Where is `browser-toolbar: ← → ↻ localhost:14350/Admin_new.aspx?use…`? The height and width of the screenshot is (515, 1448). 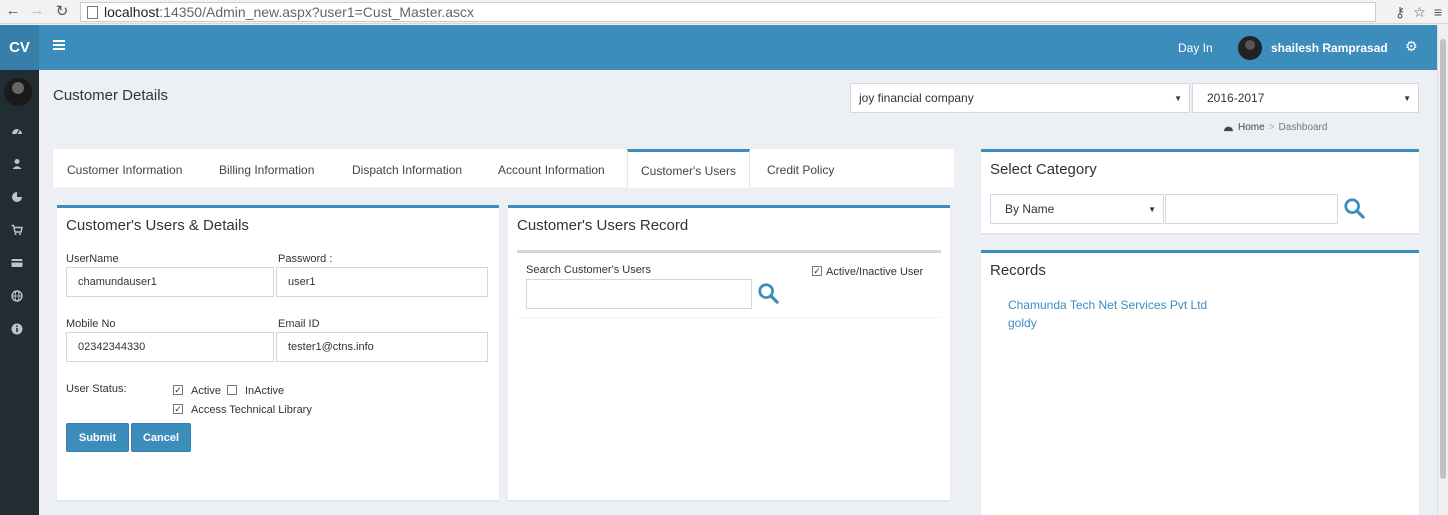 browser-toolbar: ← → ↻ localhost:14350/Admin_new.aspx?use… is located at coordinates (724, 12).